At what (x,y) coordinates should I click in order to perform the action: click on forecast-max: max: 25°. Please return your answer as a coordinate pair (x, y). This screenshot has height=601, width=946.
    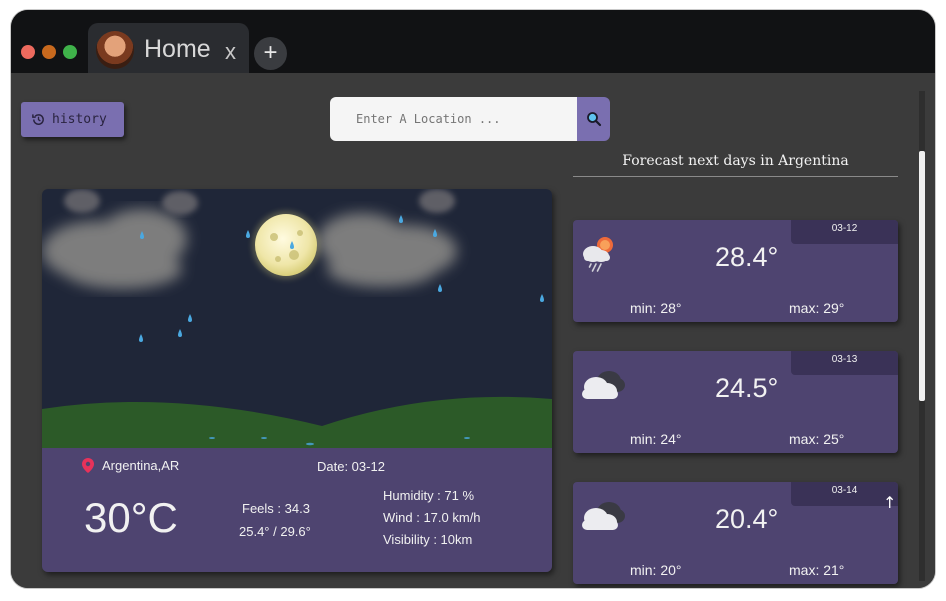
    Looking at the image, I should click on (817, 439).